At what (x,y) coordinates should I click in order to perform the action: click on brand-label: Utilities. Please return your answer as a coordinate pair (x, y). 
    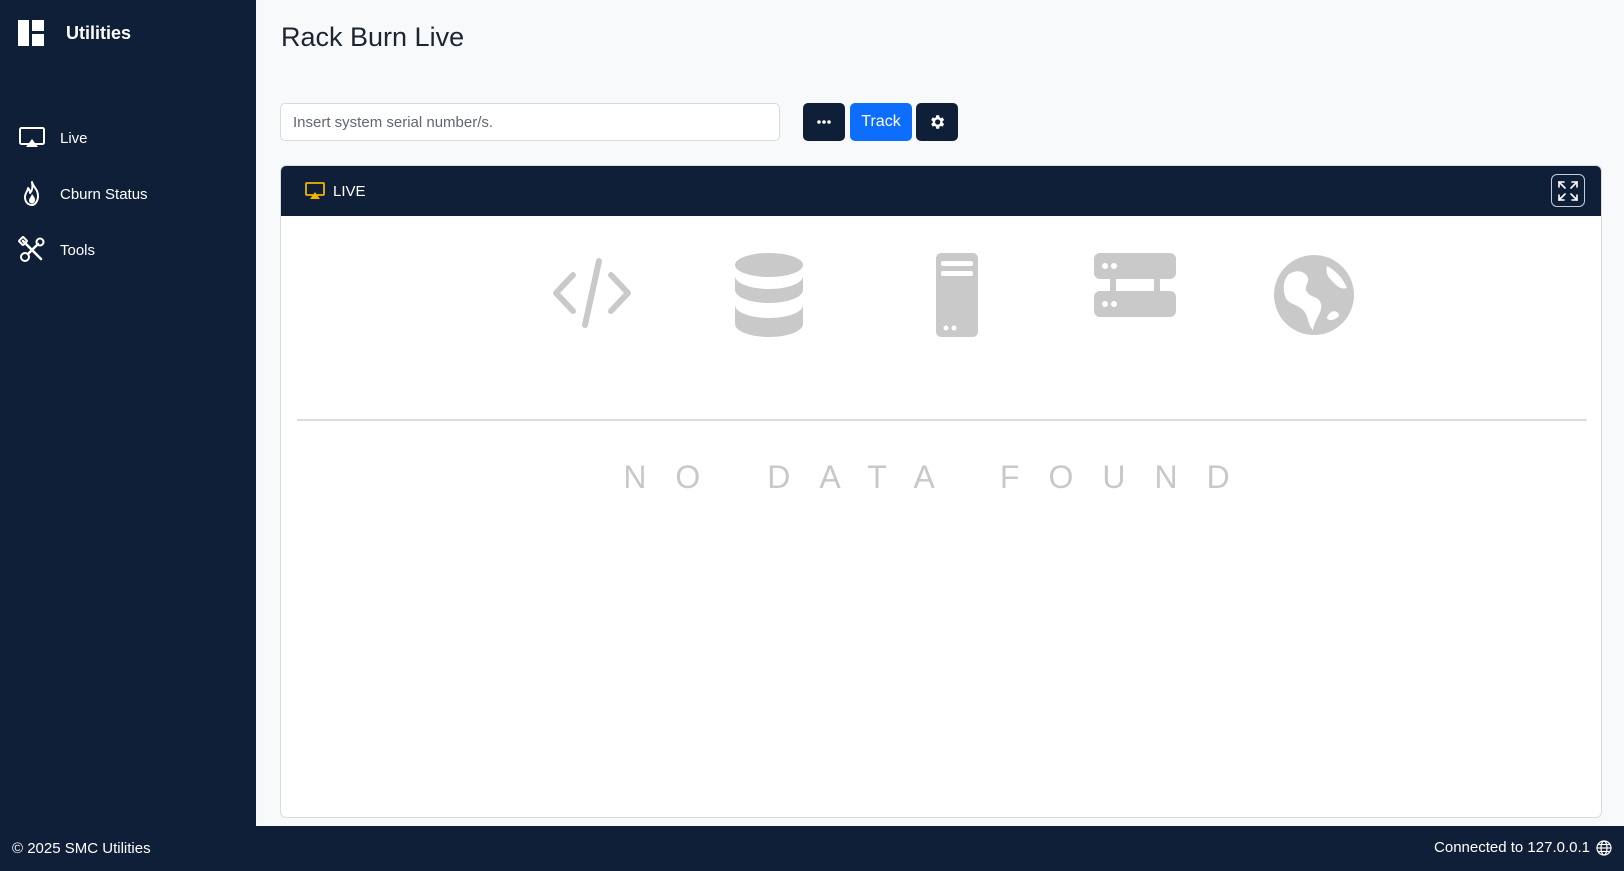
    Looking at the image, I should click on (99, 32).